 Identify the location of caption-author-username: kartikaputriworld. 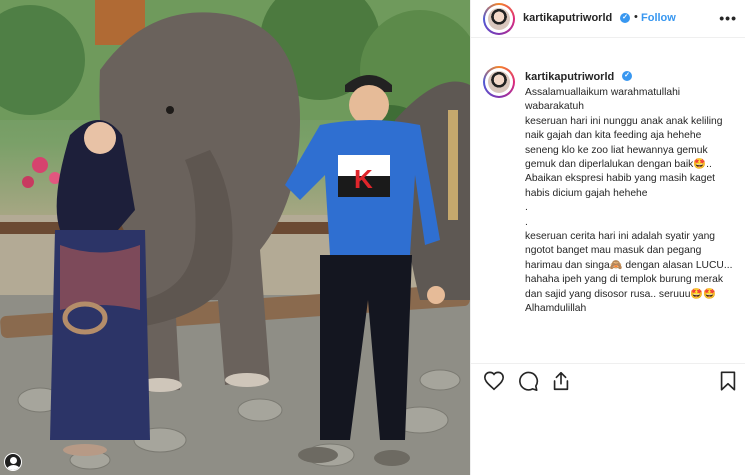
(569, 77).